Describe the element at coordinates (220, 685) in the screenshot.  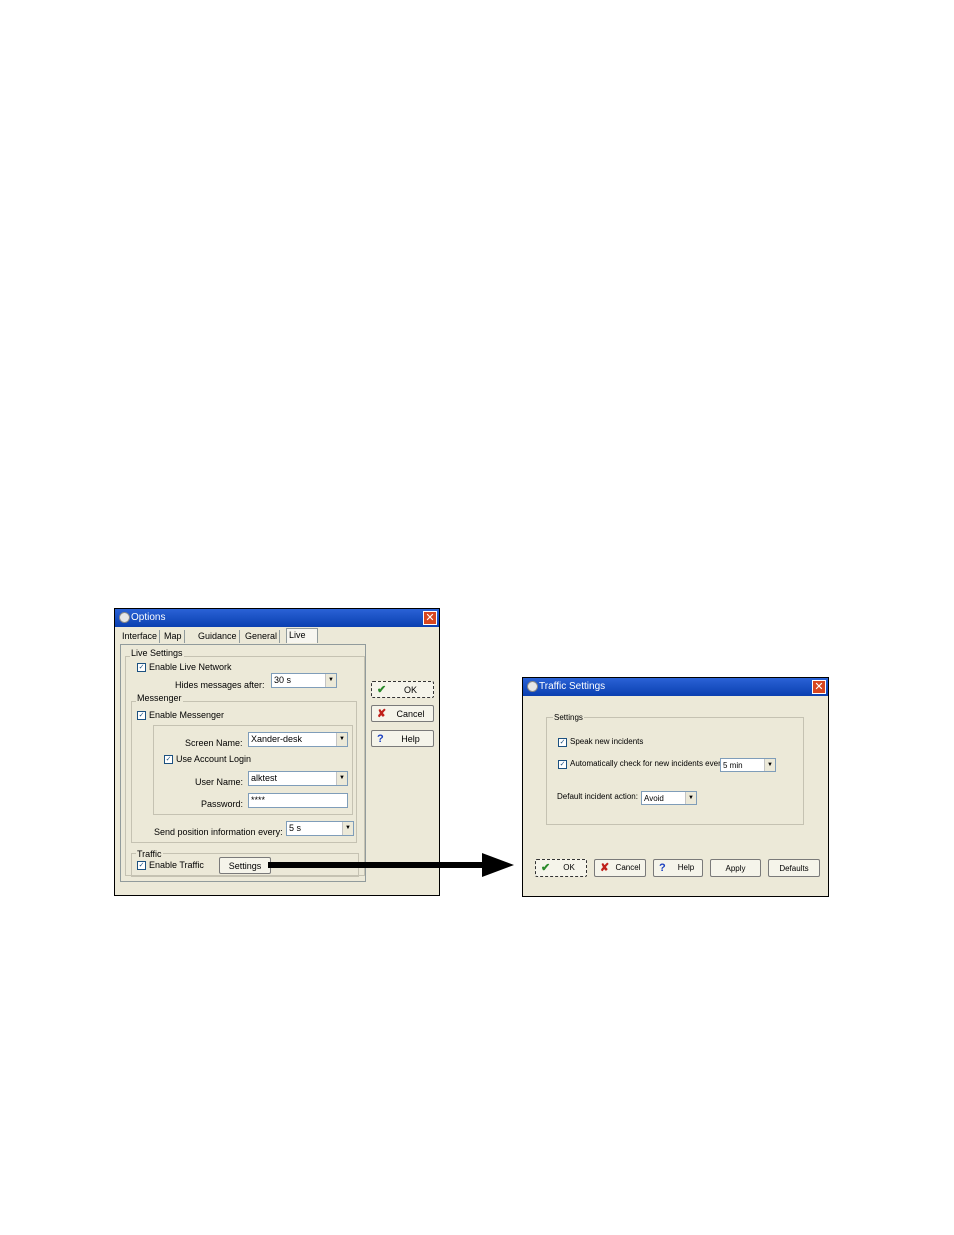
I see `hides-messages-label: Hides messages after:` at that location.